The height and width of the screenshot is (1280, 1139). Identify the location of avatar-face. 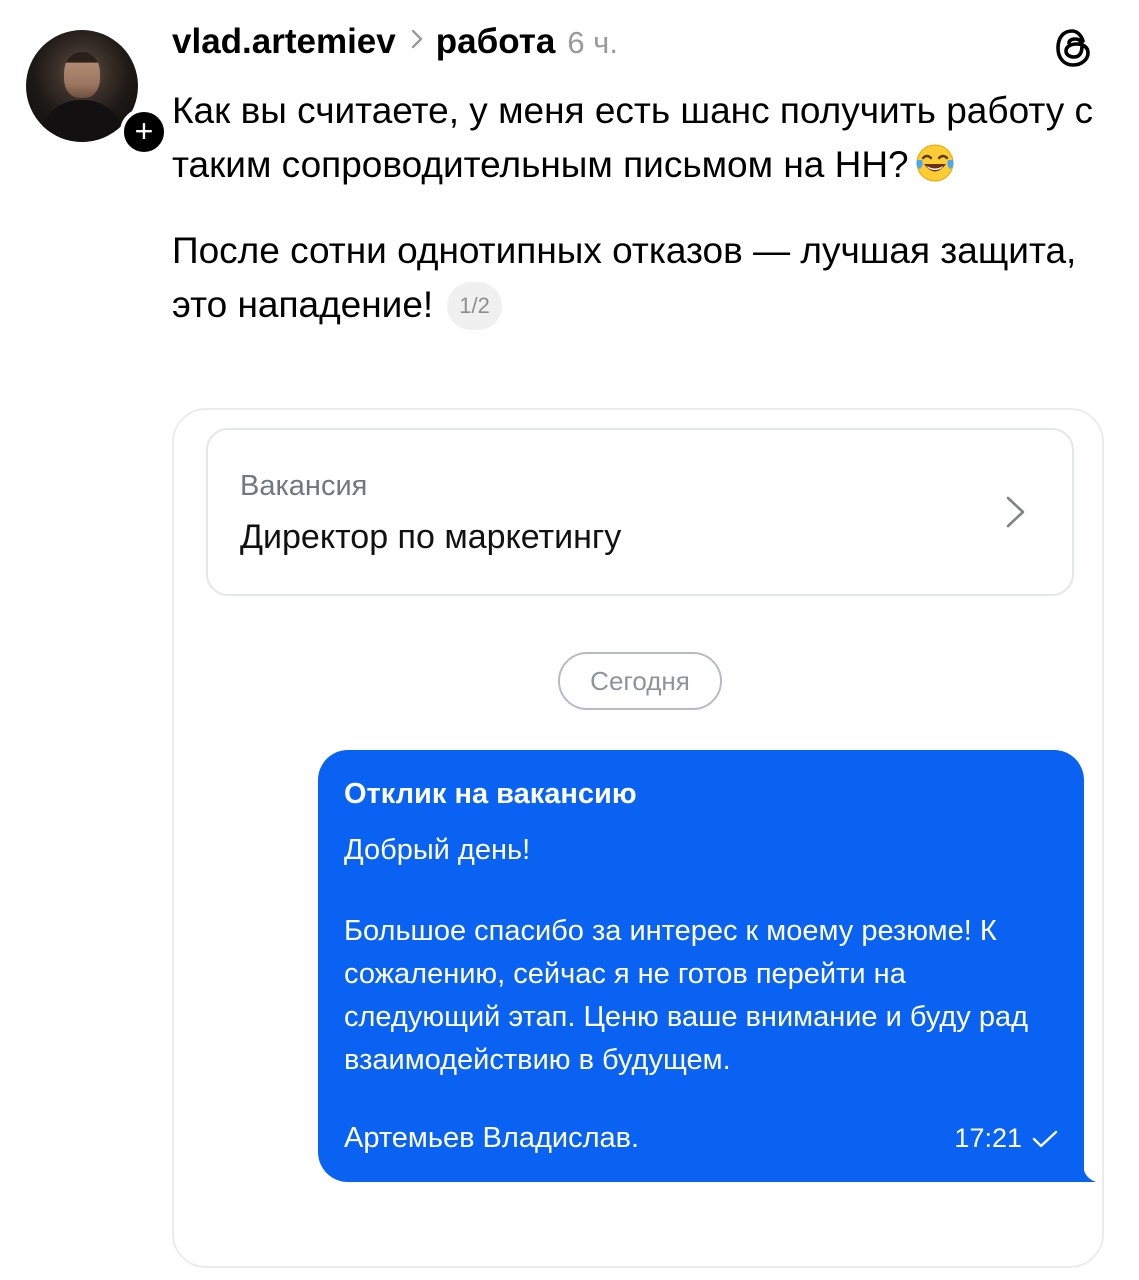
(82, 75).